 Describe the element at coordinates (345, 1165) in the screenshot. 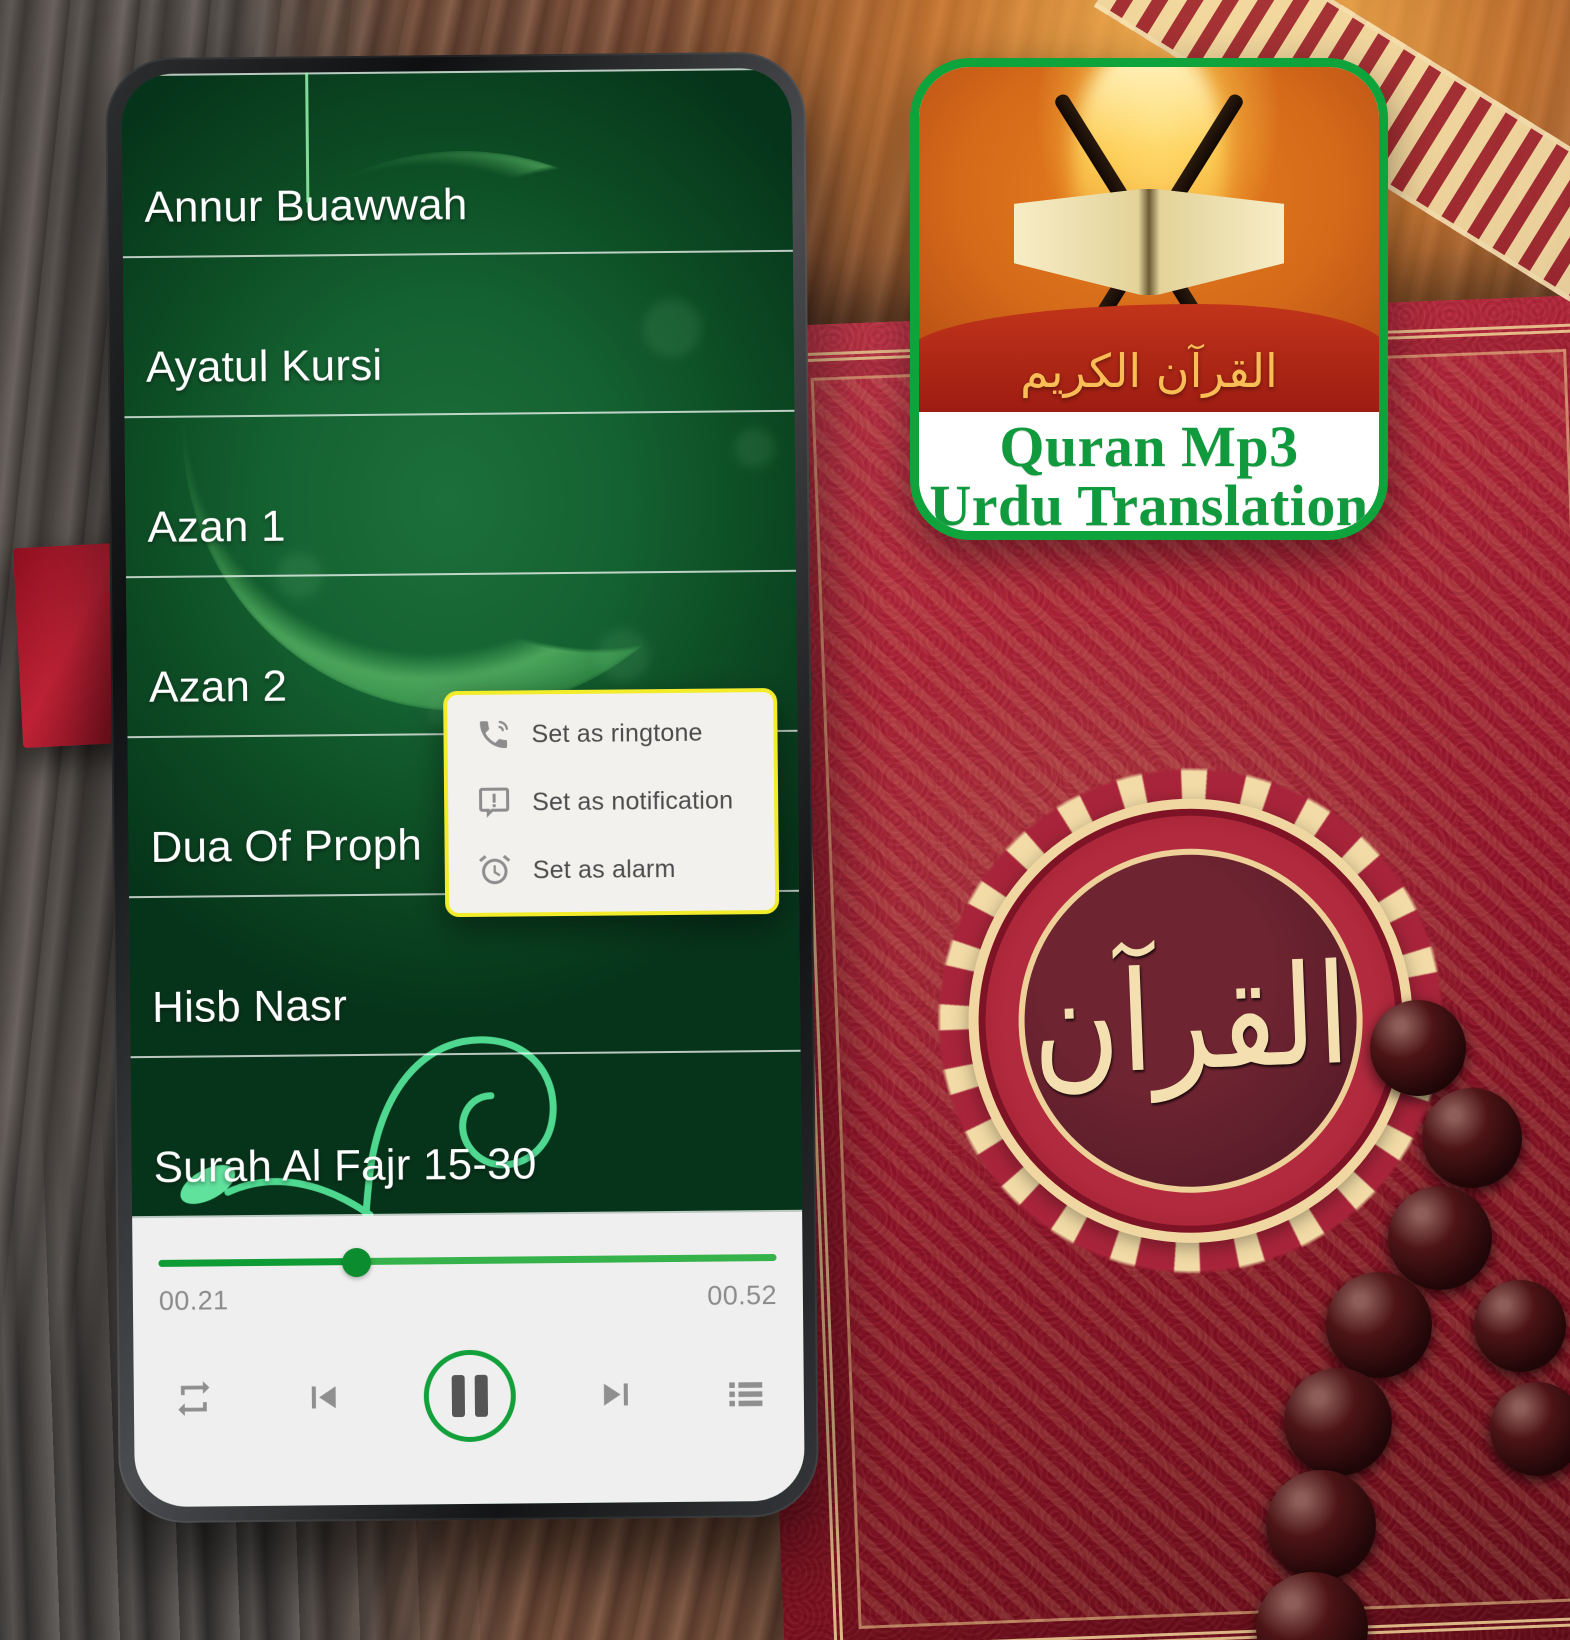

I see `track-title: Surah Al Fajr 15-30` at that location.